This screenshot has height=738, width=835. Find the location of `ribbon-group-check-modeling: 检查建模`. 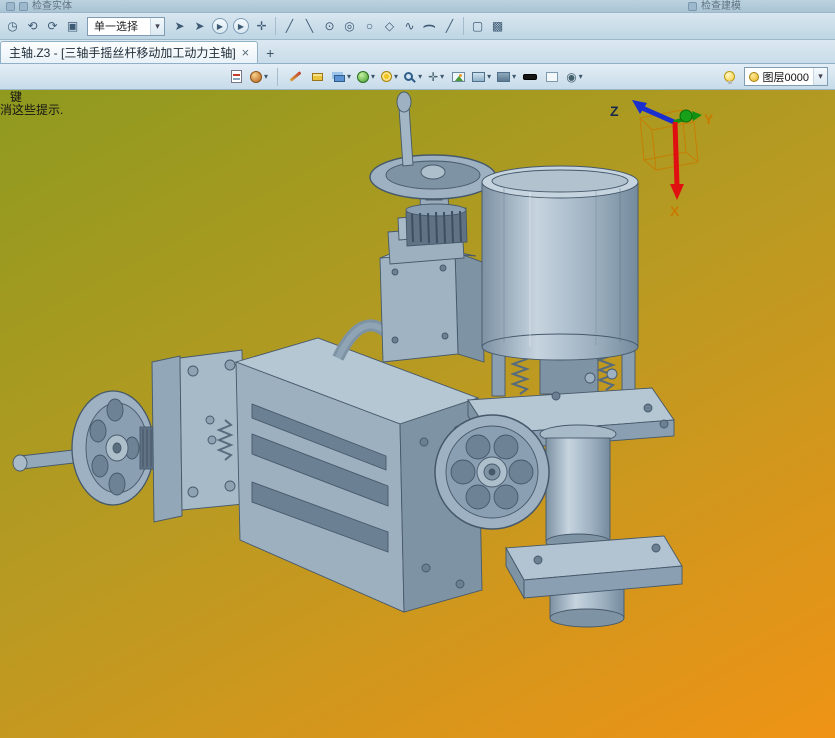

ribbon-group-check-modeling: 检查建模 is located at coordinates (721, 6).